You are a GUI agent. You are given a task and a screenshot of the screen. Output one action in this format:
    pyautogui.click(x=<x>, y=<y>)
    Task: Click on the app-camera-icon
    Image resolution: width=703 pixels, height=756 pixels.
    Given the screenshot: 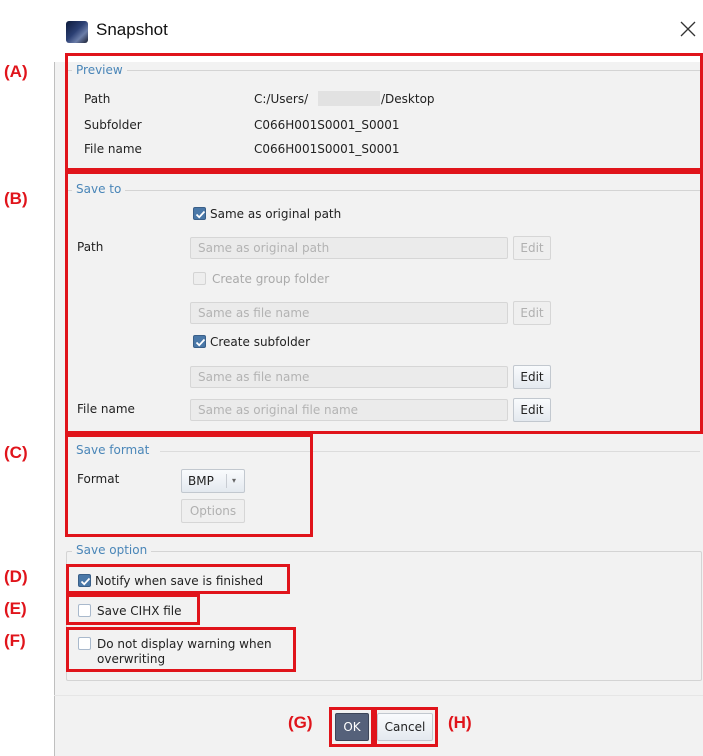 What is the action you would take?
    pyautogui.click(x=77, y=32)
    